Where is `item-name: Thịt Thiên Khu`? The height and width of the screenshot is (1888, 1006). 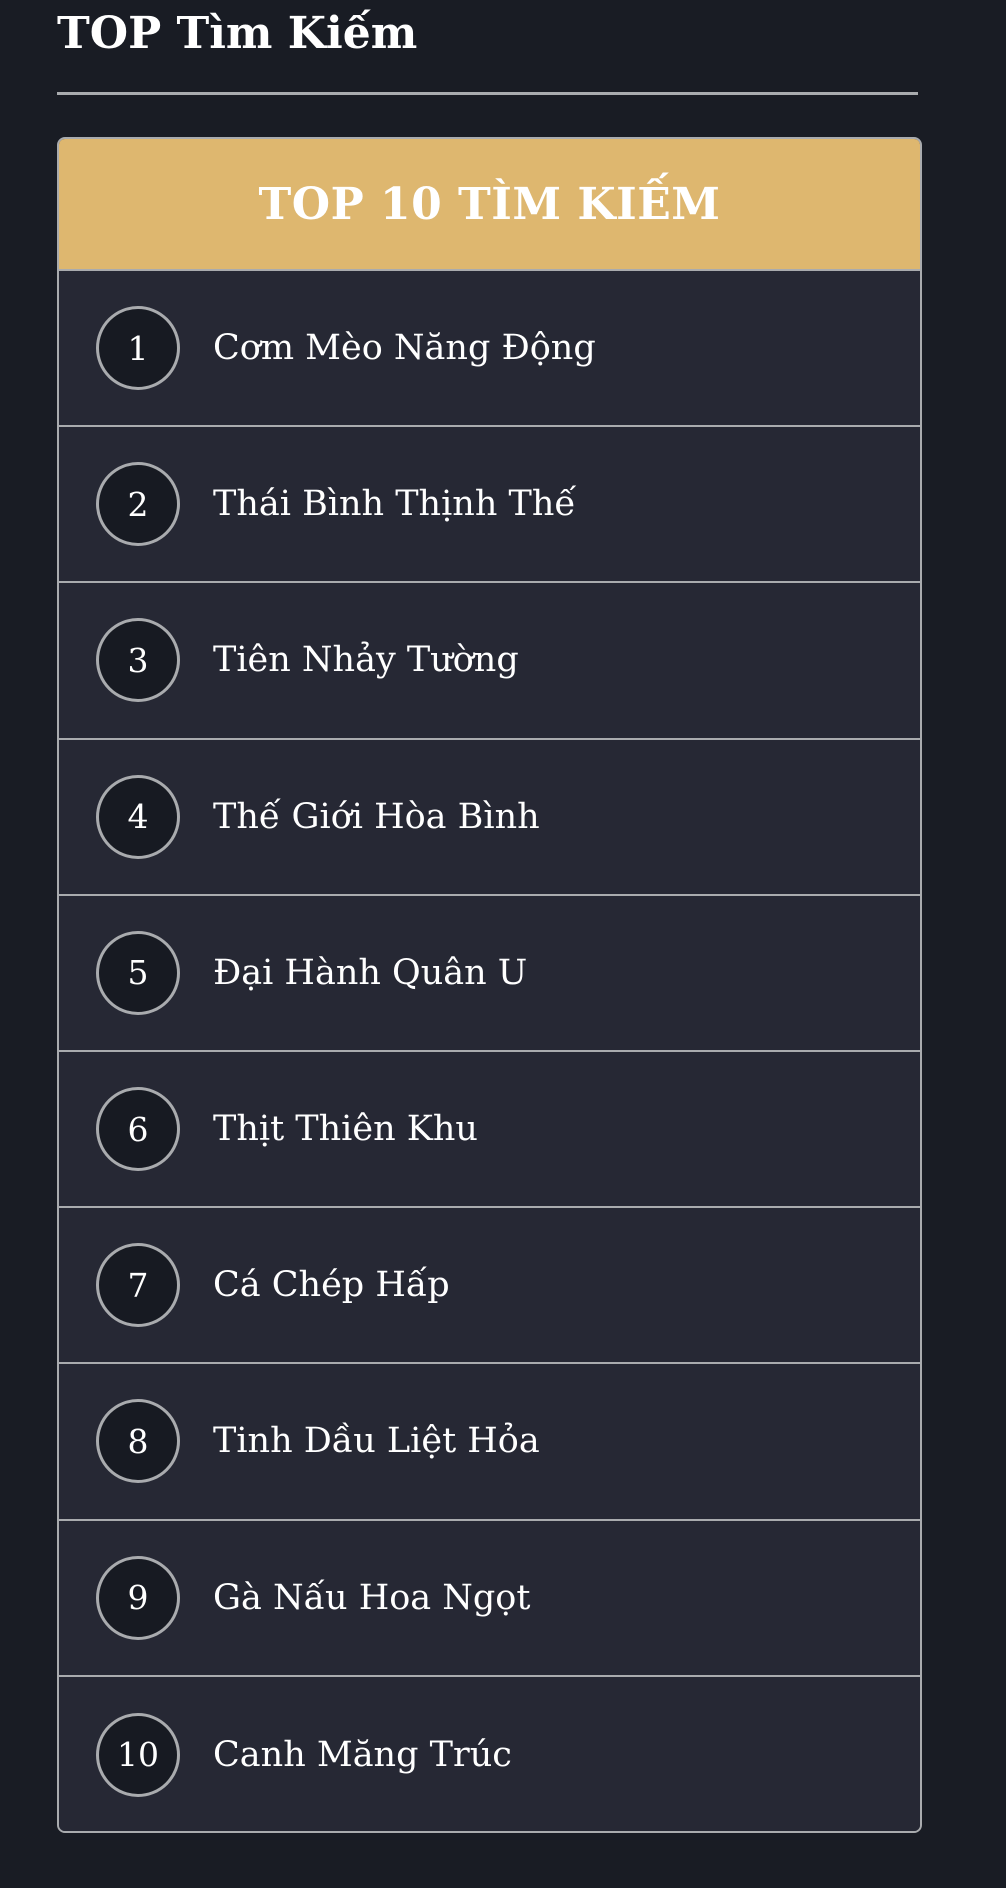
item-name: Thịt Thiên Khu is located at coordinates (345, 1129).